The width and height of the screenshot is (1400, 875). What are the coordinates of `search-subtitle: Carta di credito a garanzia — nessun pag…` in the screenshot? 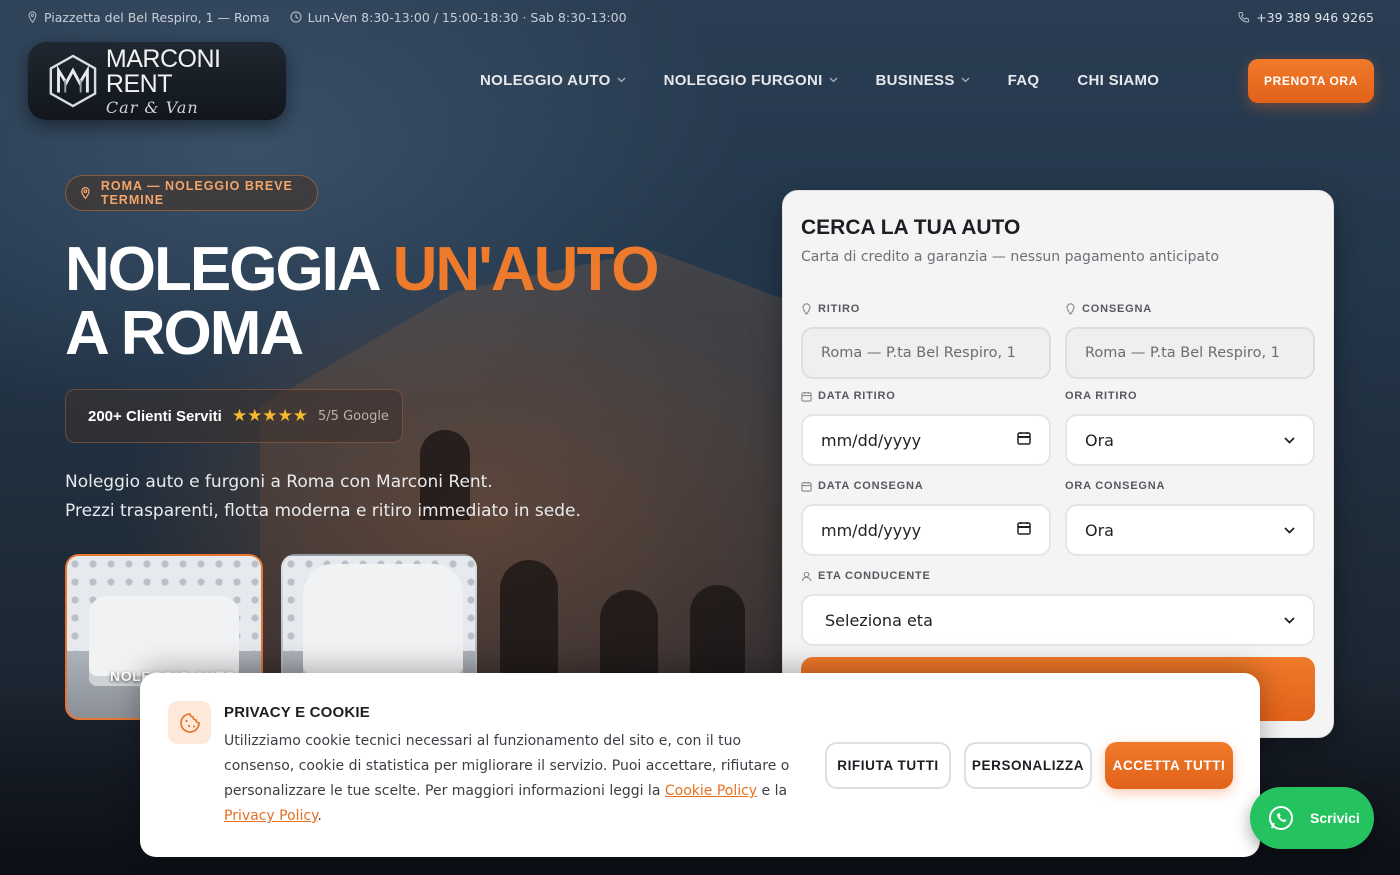 It's located at (1010, 257).